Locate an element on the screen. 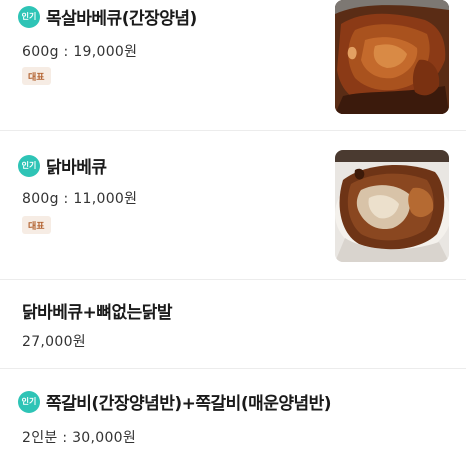  menu-item-price: 27,000원 is located at coordinates (54, 342).